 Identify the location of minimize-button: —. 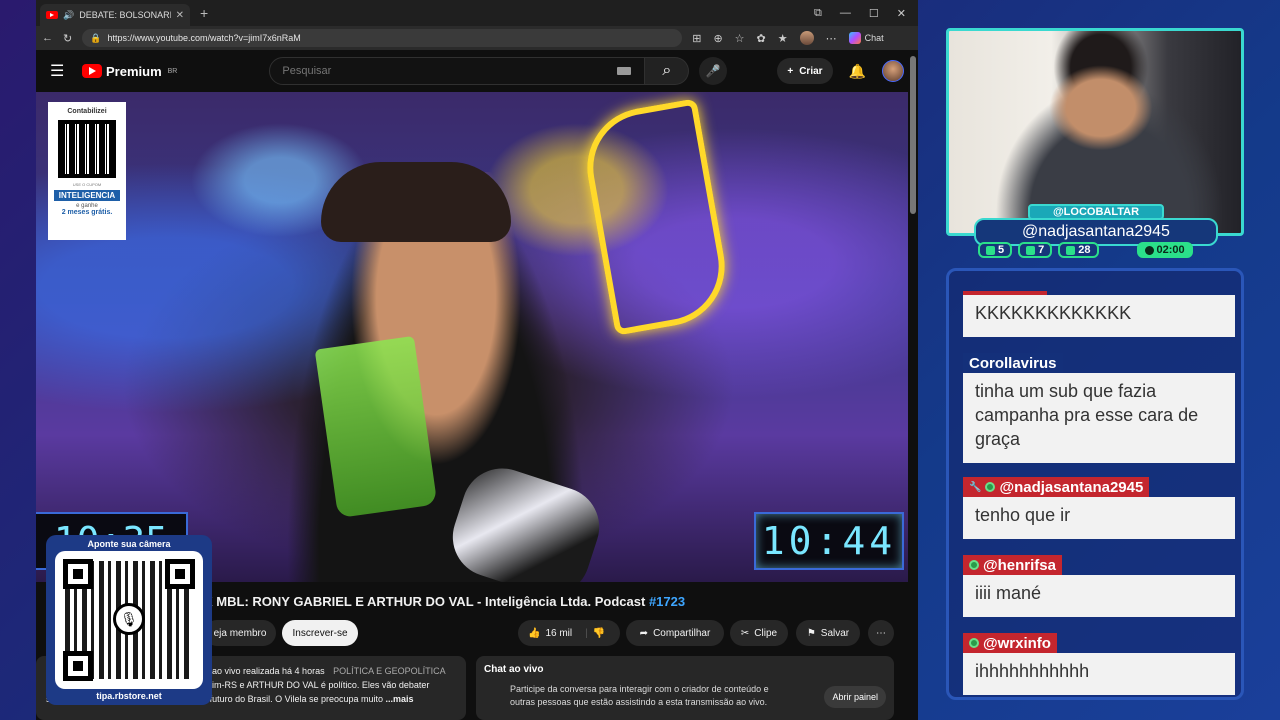
(845, 13).